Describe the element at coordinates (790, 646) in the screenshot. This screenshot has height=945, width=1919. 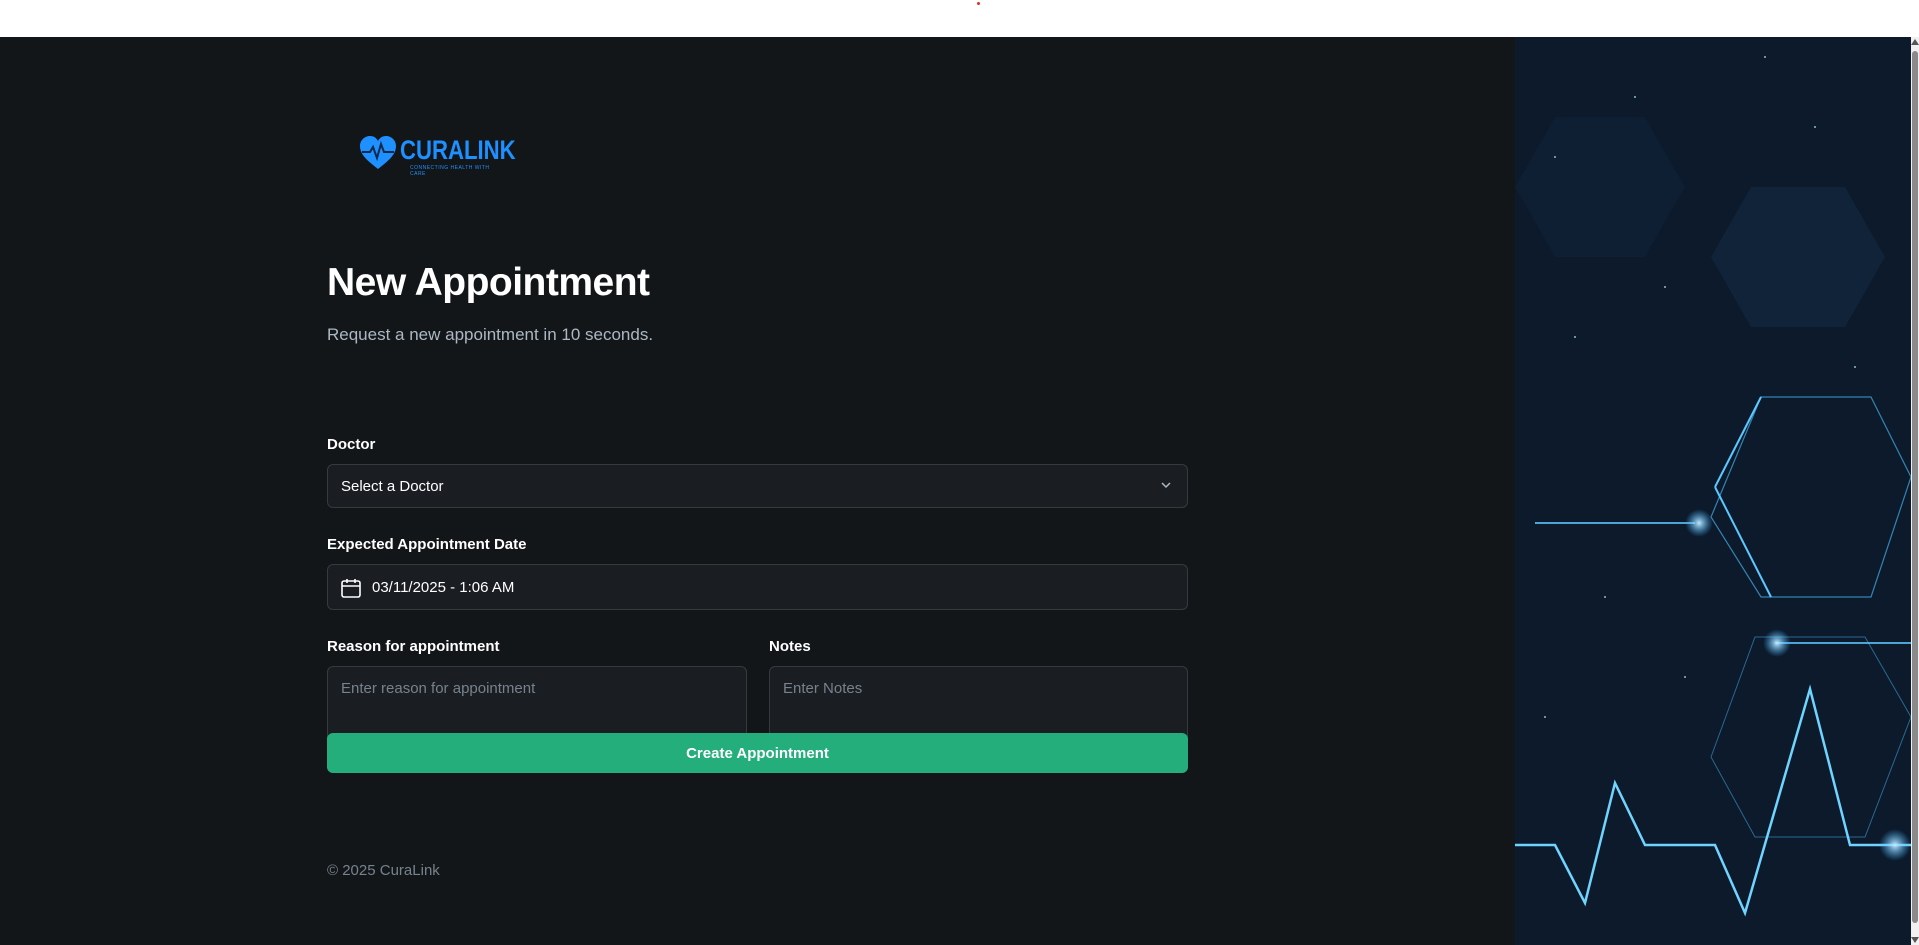
I see `notes-label: Notes` at that location.